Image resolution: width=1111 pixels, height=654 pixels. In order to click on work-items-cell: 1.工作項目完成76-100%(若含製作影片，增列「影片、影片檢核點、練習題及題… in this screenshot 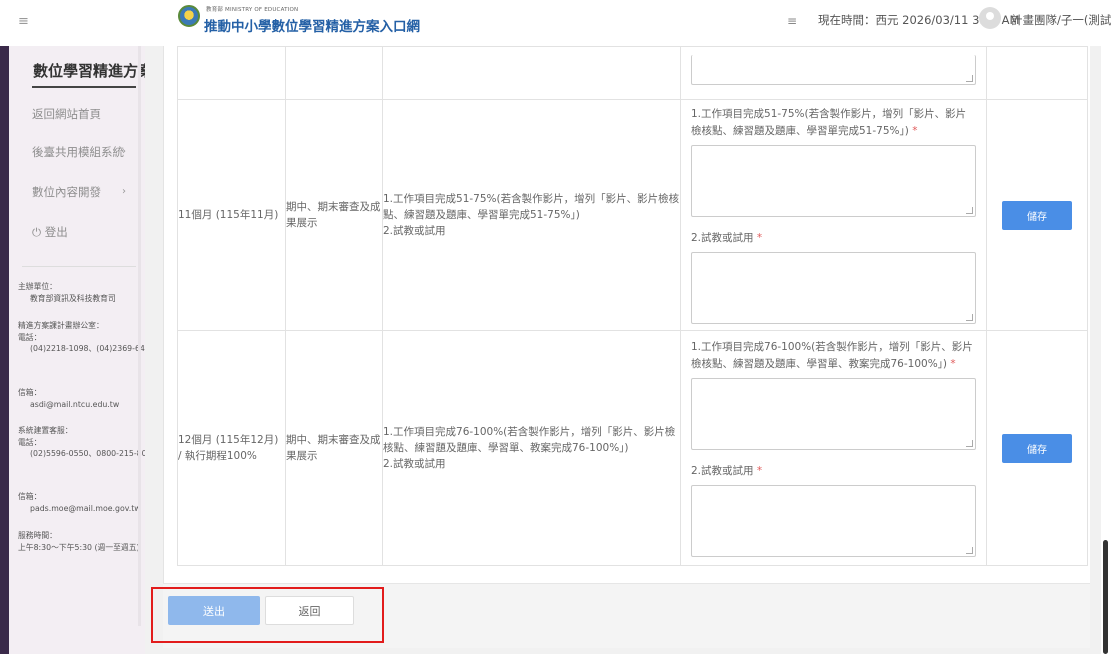, I will do `click(531, 448)`.